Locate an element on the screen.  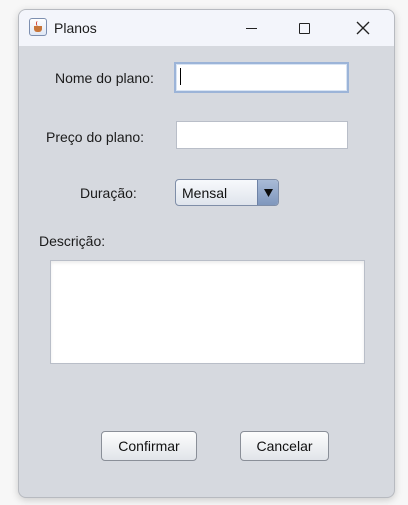
confirm-button: Confirmar is located at coordinates (149, 446).